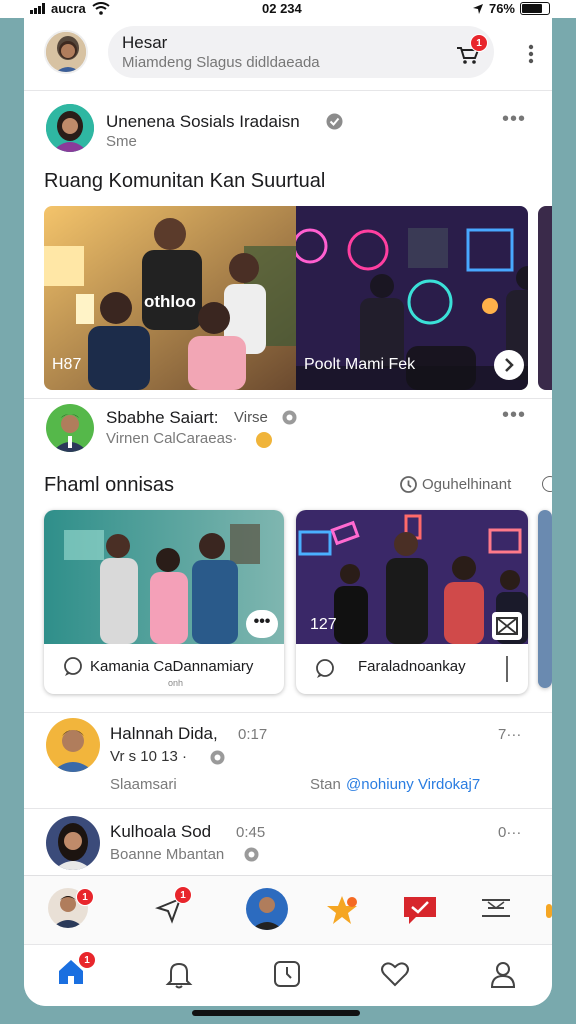 The width and height of the screenshot is (576, 1024). I want to click on post2-menu-icon: •••, so click(514, 415).